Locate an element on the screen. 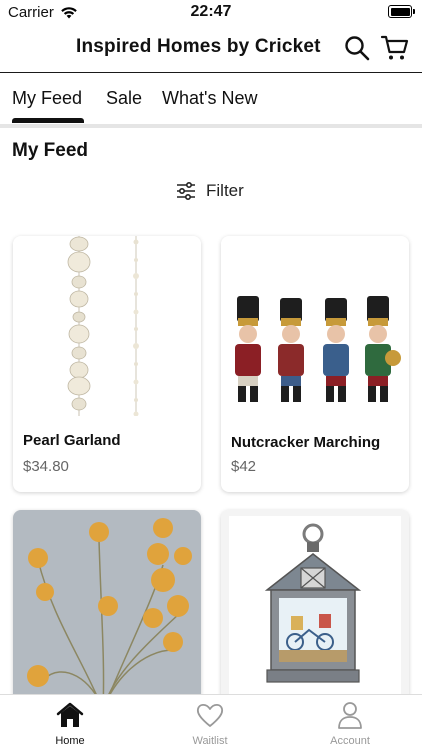  product-price: $34.80 is located at coordinates (46, 466).